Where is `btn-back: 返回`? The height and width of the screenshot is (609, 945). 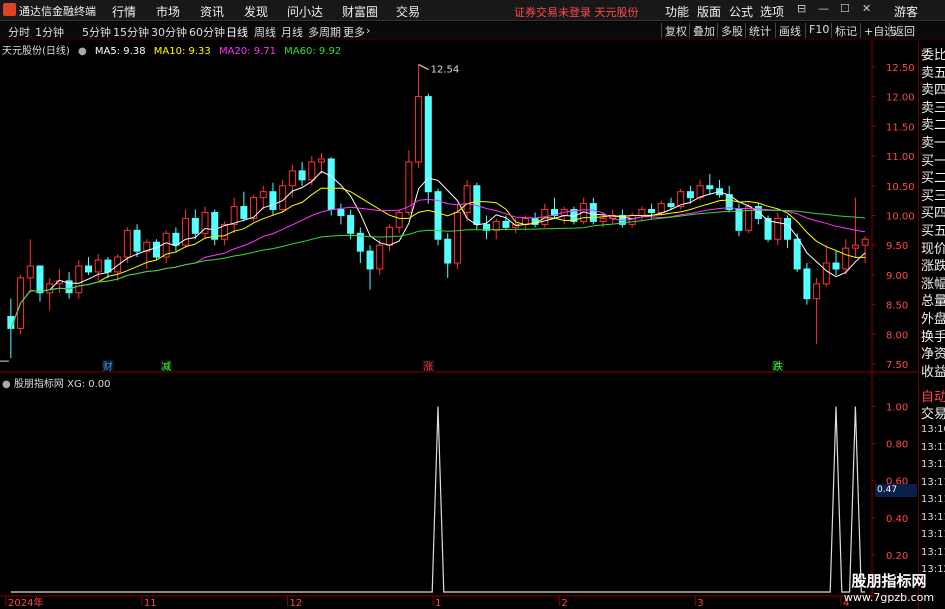 btn-back: 返回 is located at coordinates (902, 30).